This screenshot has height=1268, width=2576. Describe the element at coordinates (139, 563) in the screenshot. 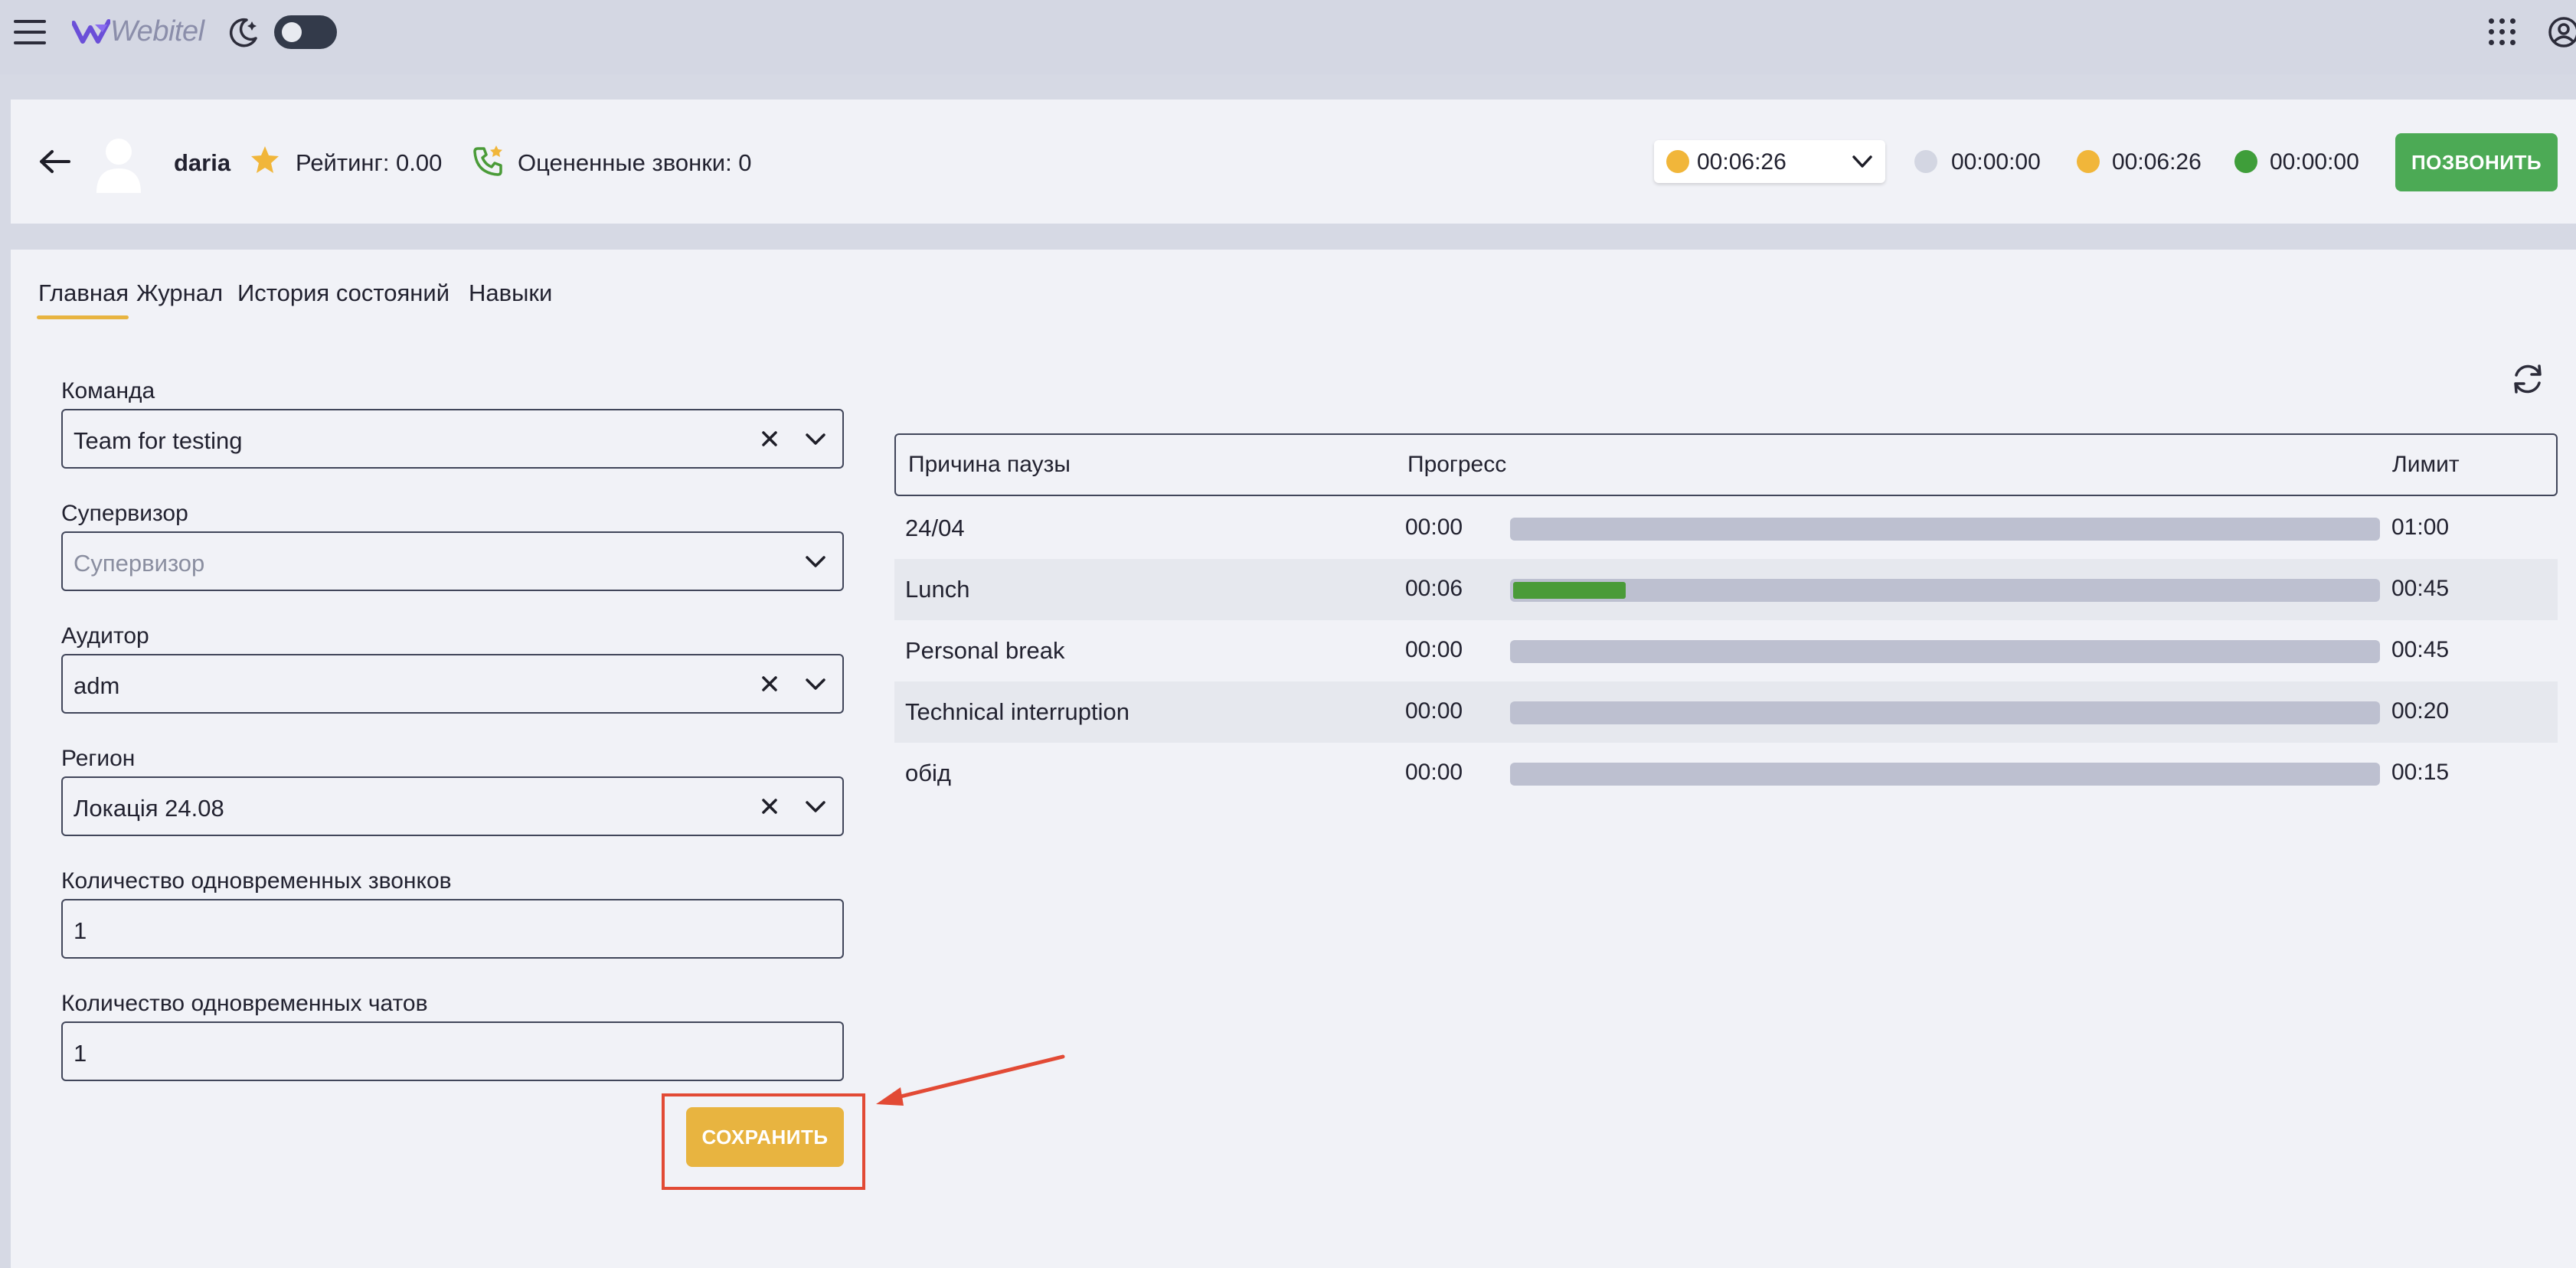

I see `supervisor-placeholder: Супервизор` at that location.